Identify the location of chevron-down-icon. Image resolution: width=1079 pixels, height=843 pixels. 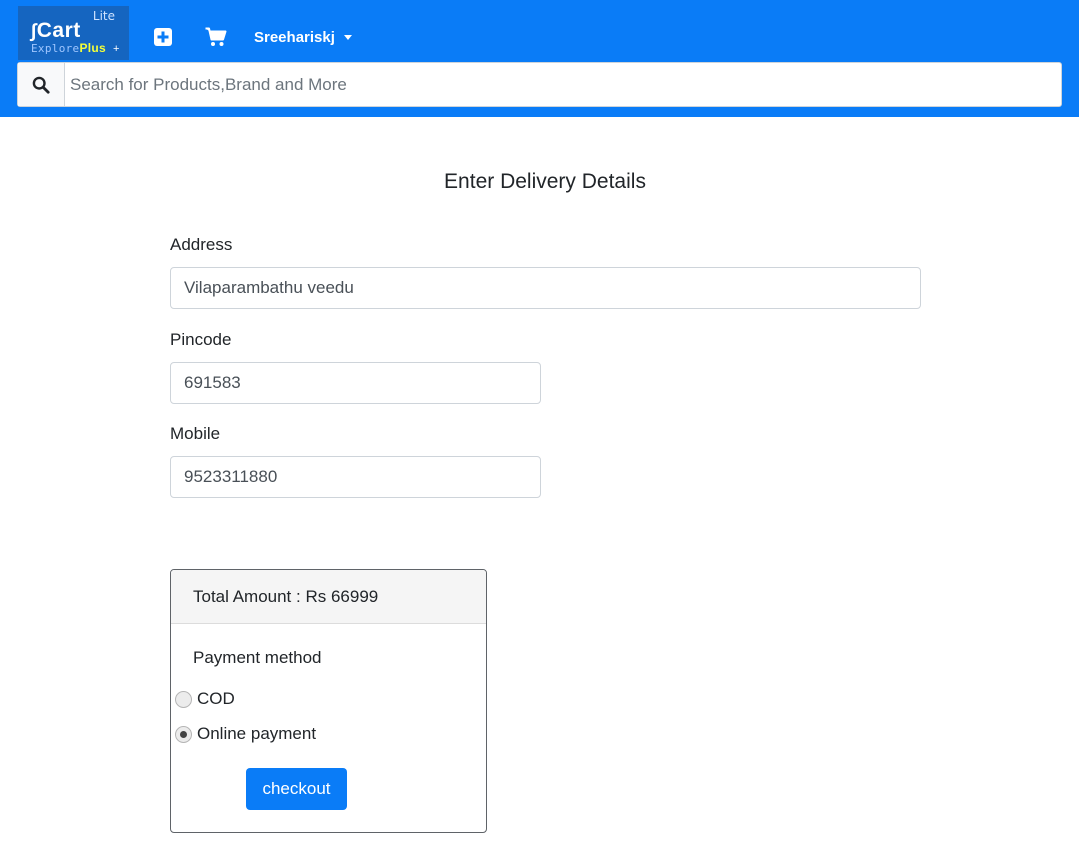
(347, 37).